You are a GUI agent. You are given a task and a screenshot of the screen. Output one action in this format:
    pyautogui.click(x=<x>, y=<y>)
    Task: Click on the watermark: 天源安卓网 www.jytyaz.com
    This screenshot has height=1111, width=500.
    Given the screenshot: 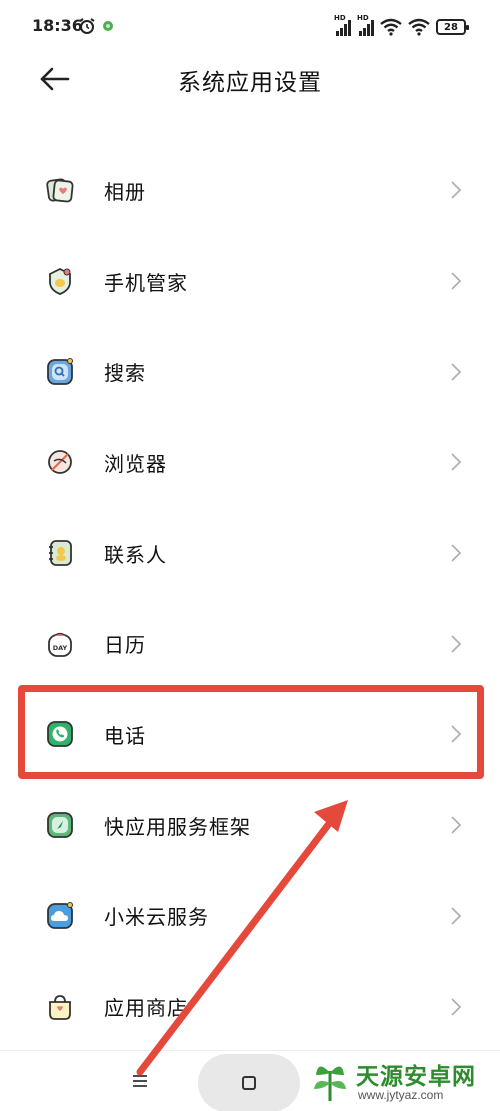 What is the action you would take?
    pyautogui.click(x=403, y=1081)
    